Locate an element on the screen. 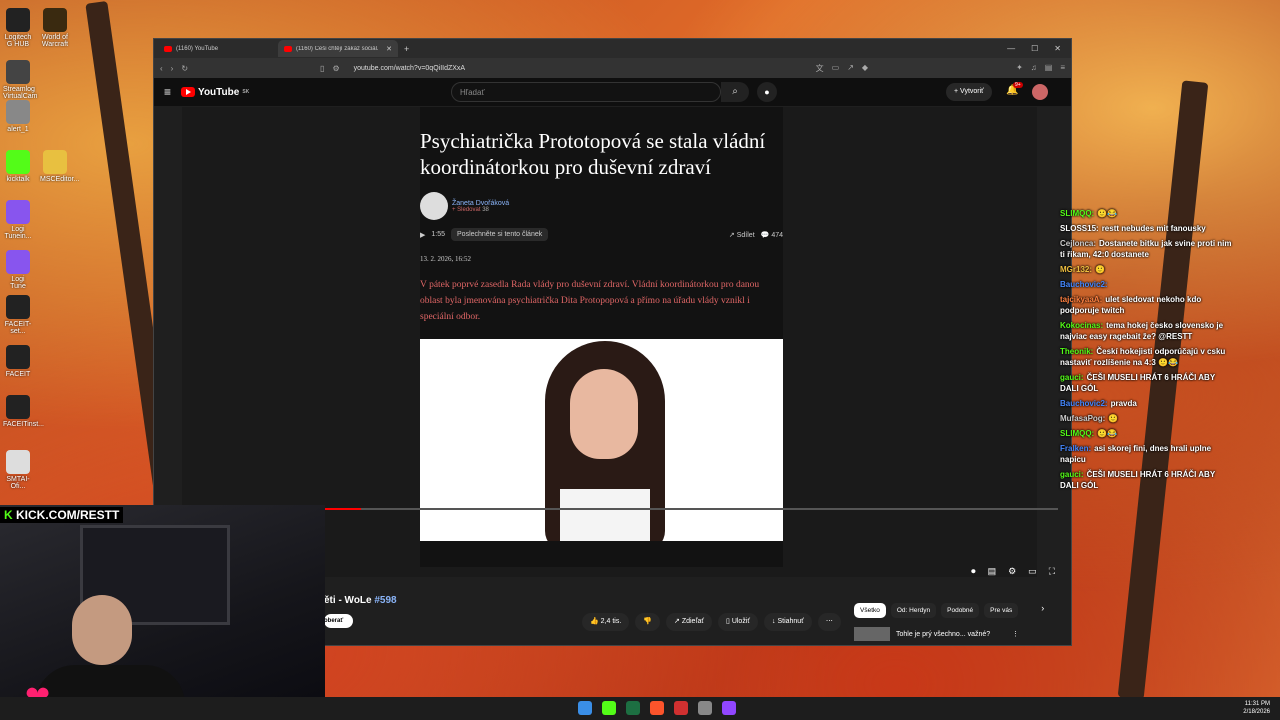 This screenshot has width=1280, height=720. share-button: ↗ Zdieľať is located at coordinates (689, 622).